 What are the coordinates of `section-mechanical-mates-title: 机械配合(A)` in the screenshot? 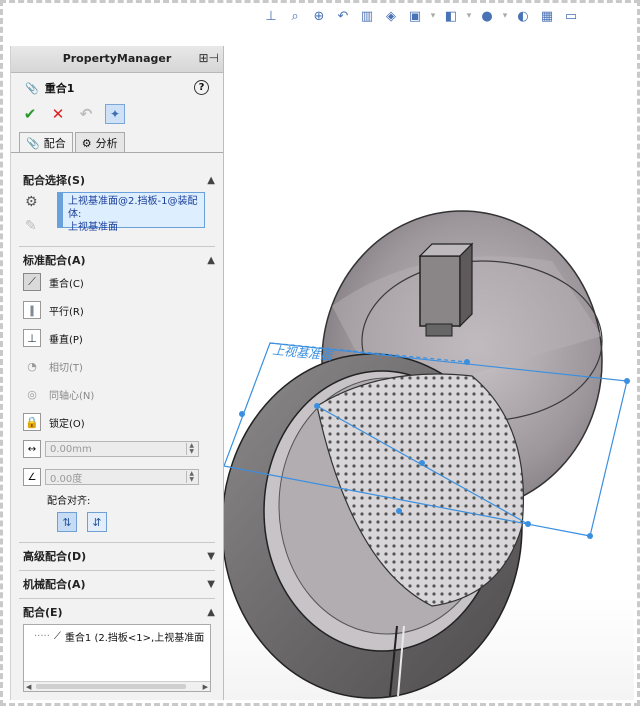 It's located at (54, 584).